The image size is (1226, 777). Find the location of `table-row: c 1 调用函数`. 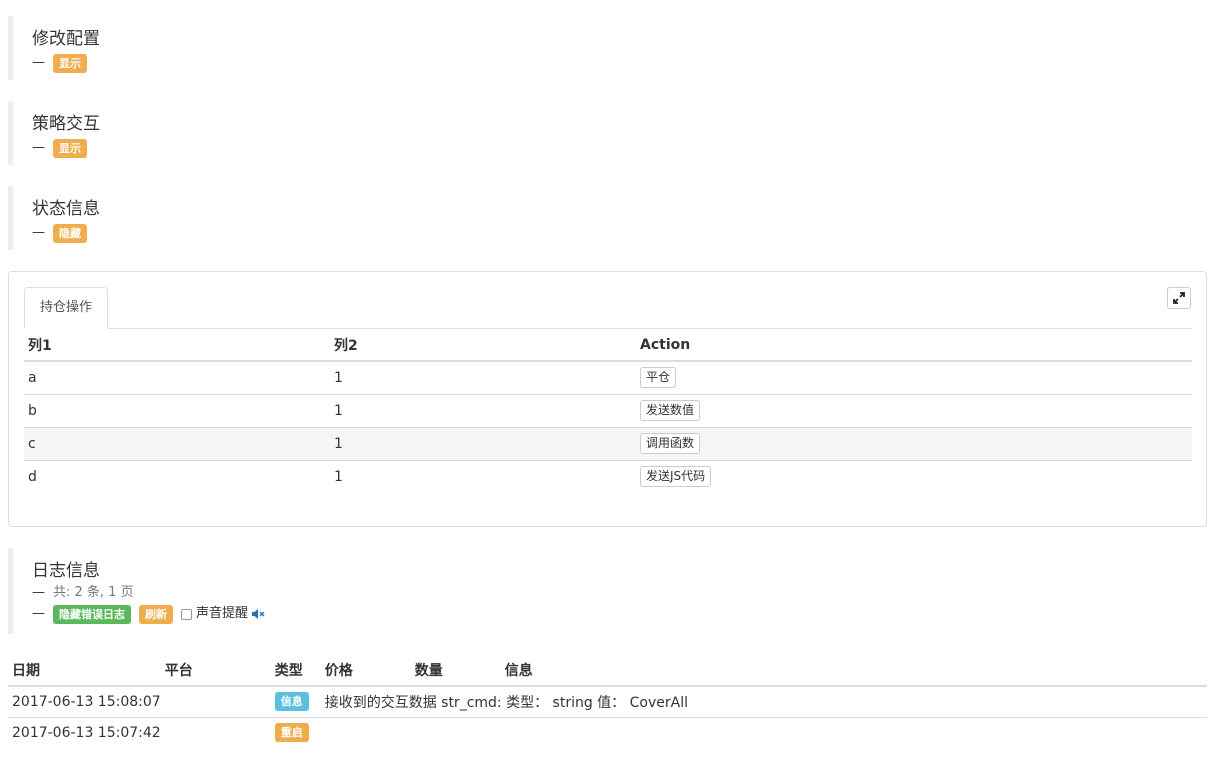

table-row: c 1 调用函数 is located at coordinates (608, 443).